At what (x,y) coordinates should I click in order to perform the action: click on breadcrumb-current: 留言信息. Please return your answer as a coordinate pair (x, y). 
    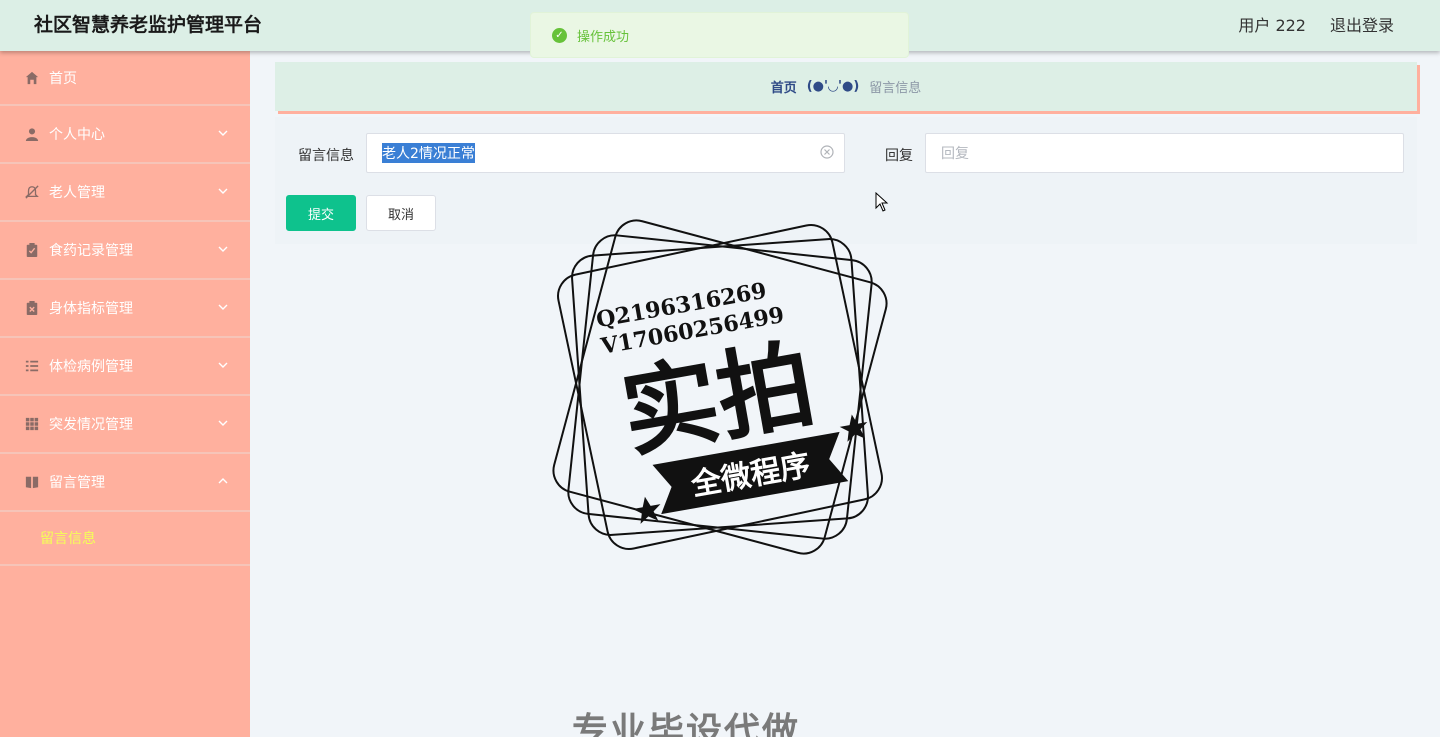
    Looking at the image, I should click on (895, 88).